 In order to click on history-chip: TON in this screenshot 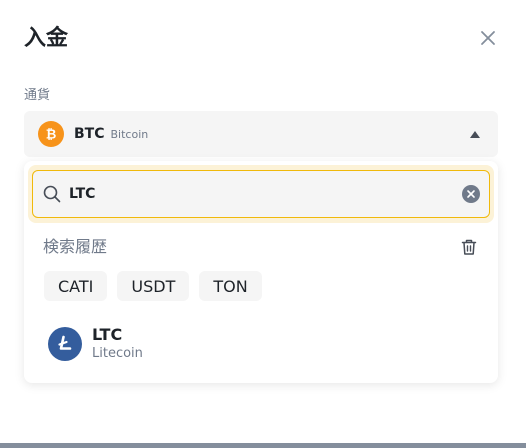, I will do `click(230, 286)`.